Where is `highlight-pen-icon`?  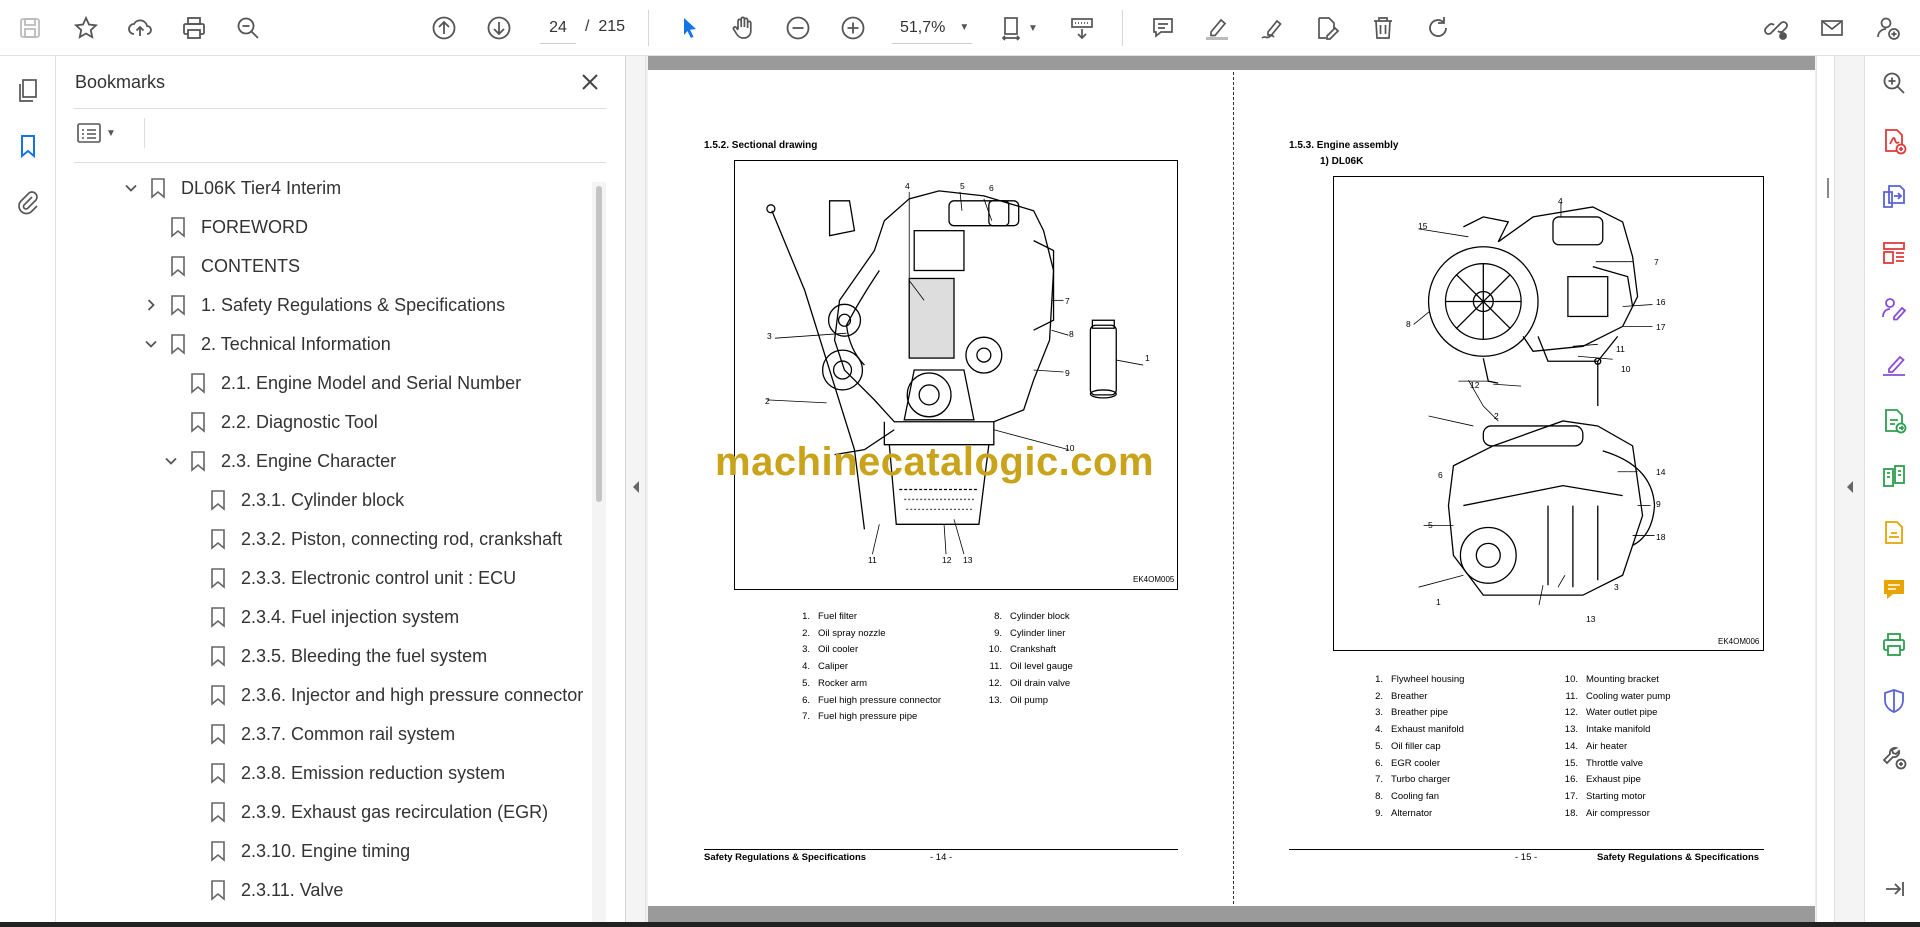
highlight-pen-icon is located at coordinates (1217, 28).